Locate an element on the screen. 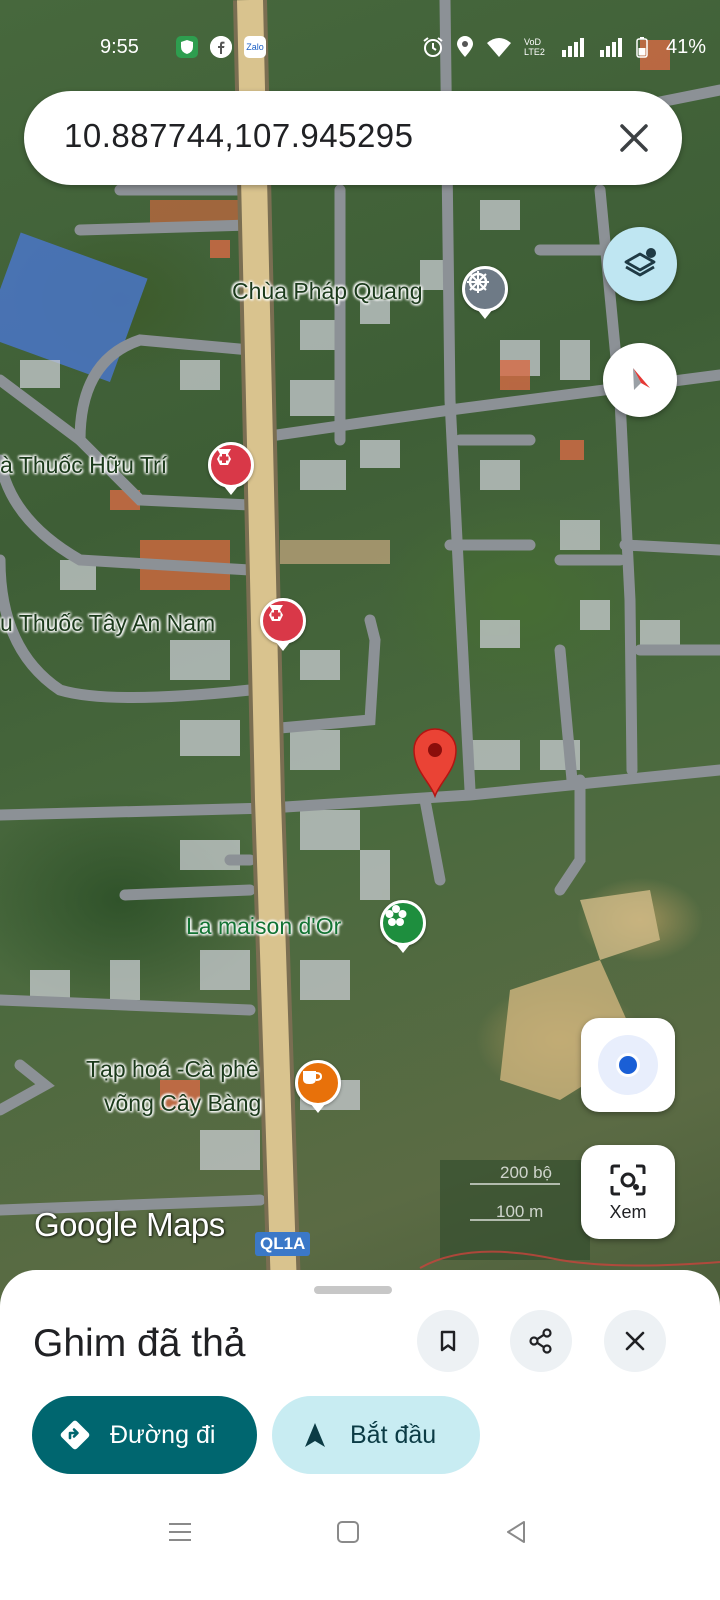 The width and height of the screenshot is (720, 1600). my-location-button is located at coordinates (628, 1065).